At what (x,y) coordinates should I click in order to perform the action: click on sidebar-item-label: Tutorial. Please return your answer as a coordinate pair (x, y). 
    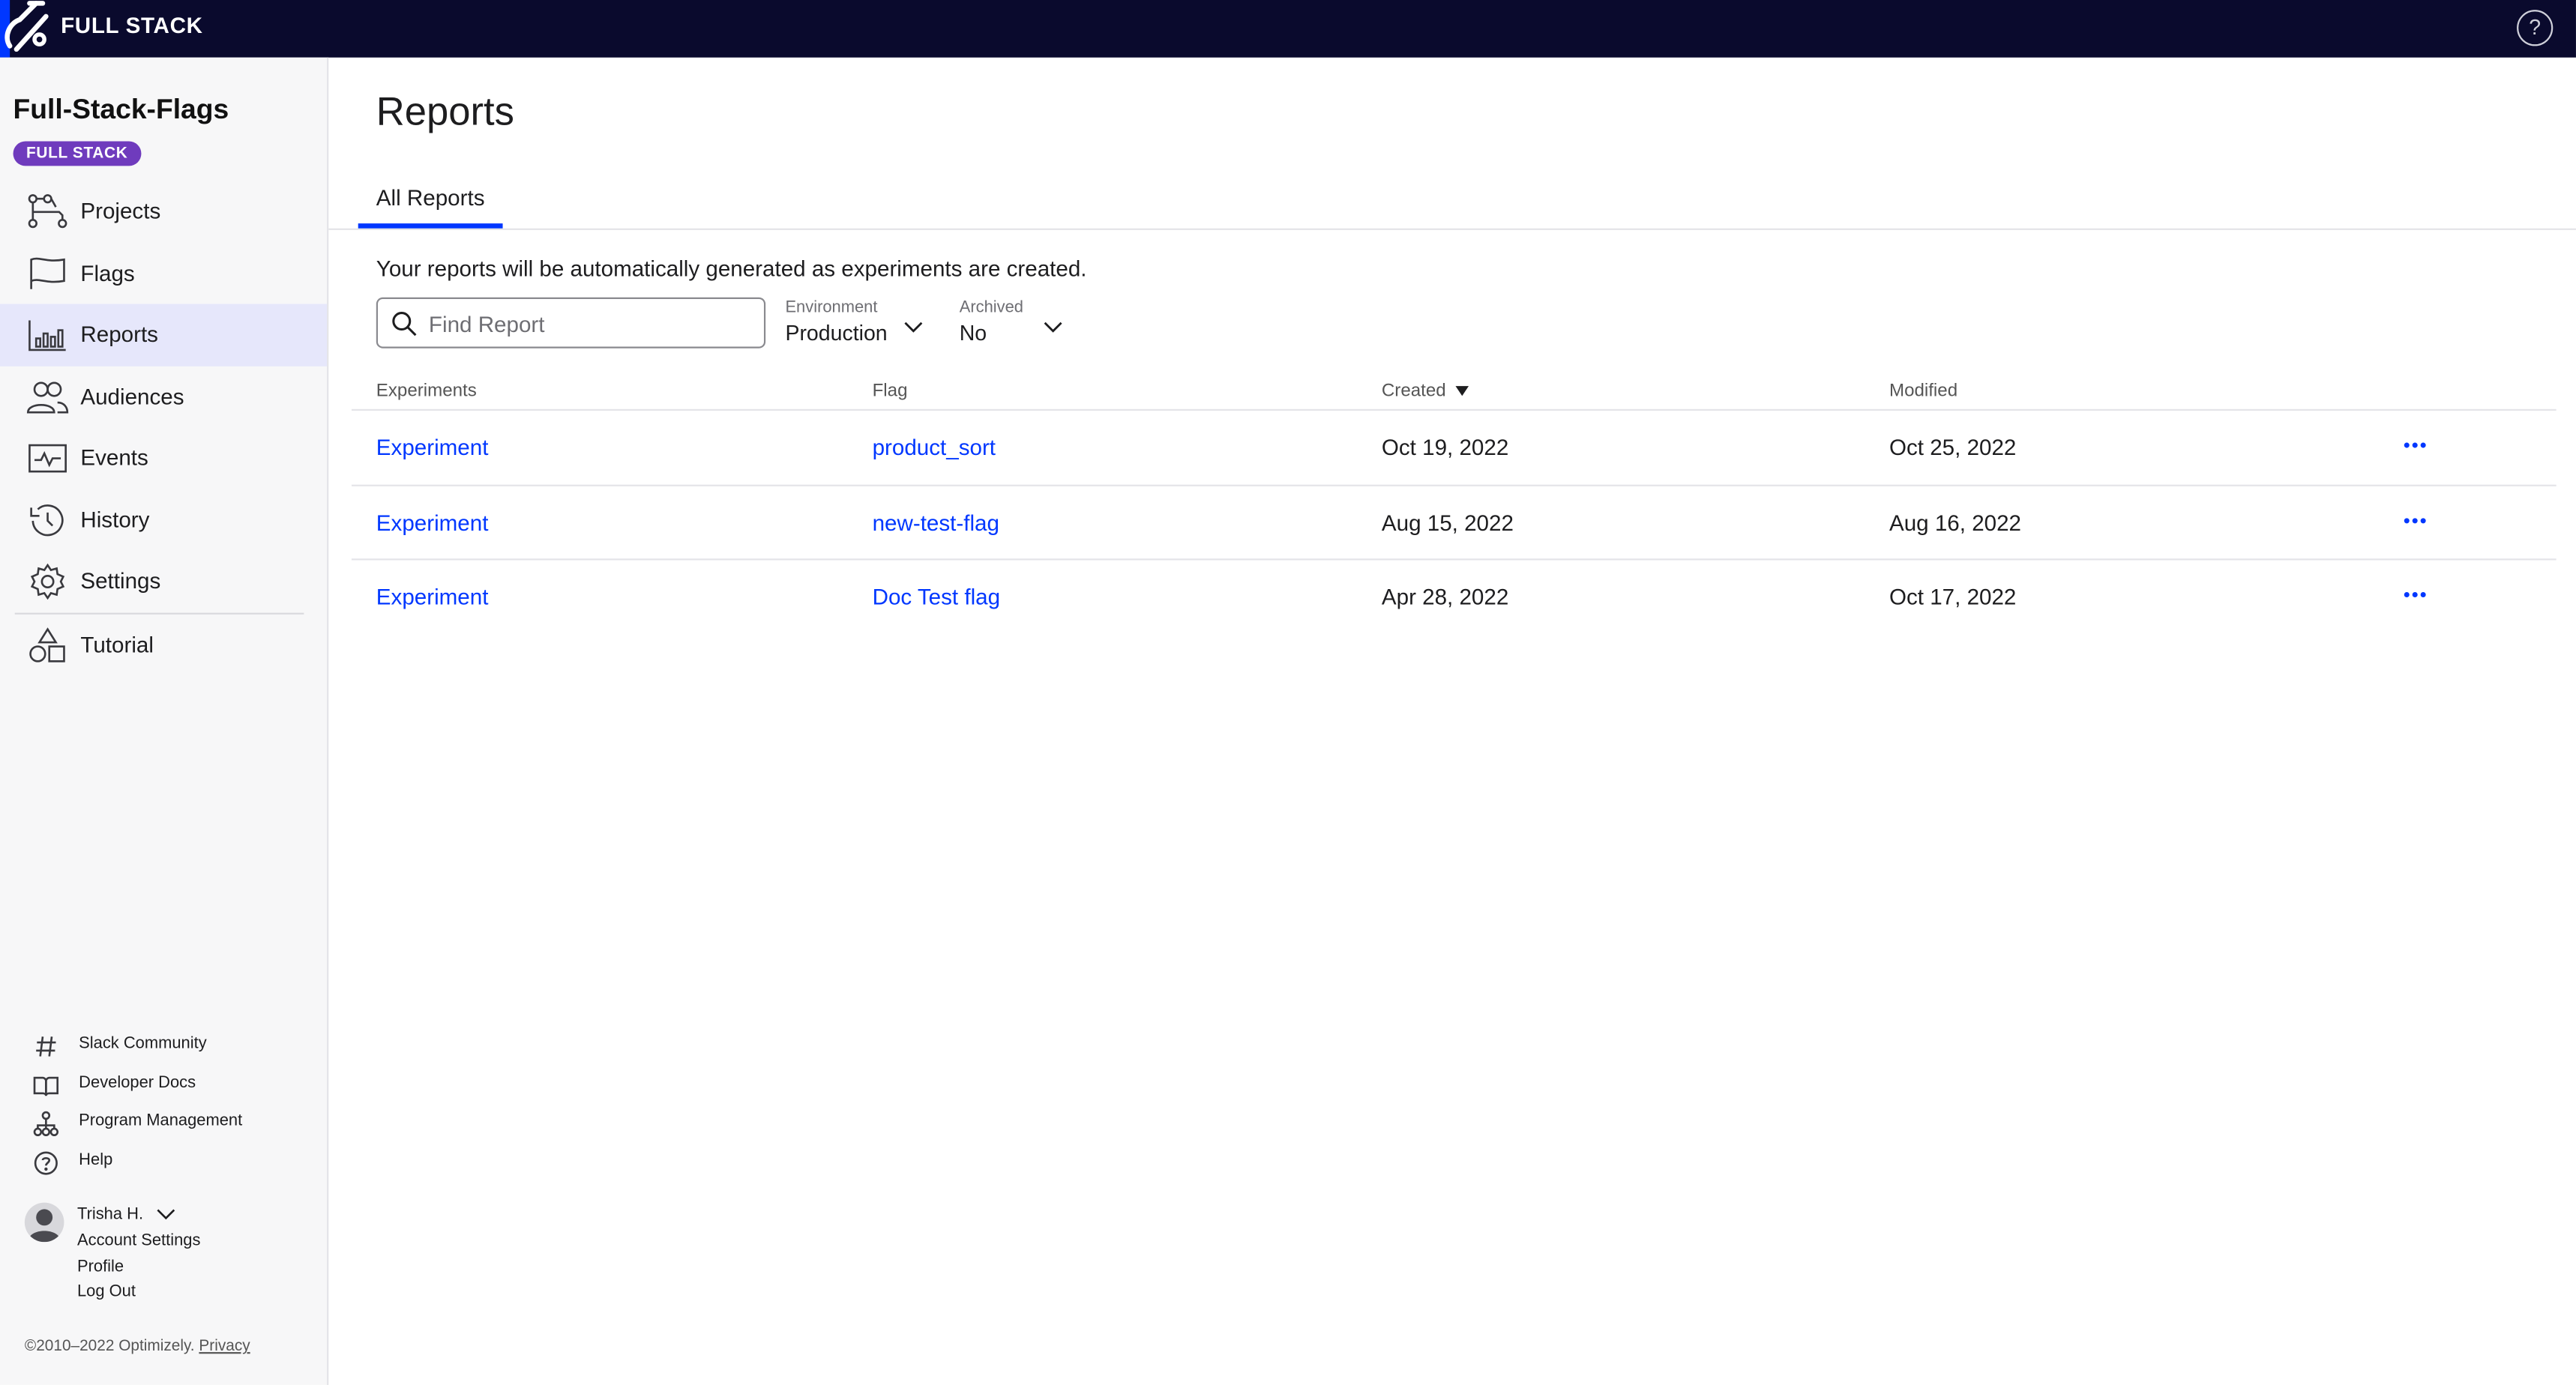
    Looking at the image, I should click on (117, 645).